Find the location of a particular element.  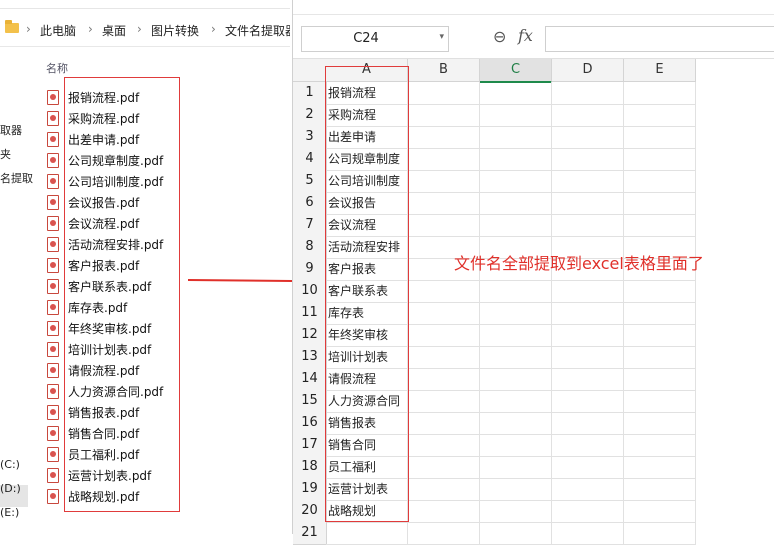

row-header: 6 is located at coordinates (310, 203).